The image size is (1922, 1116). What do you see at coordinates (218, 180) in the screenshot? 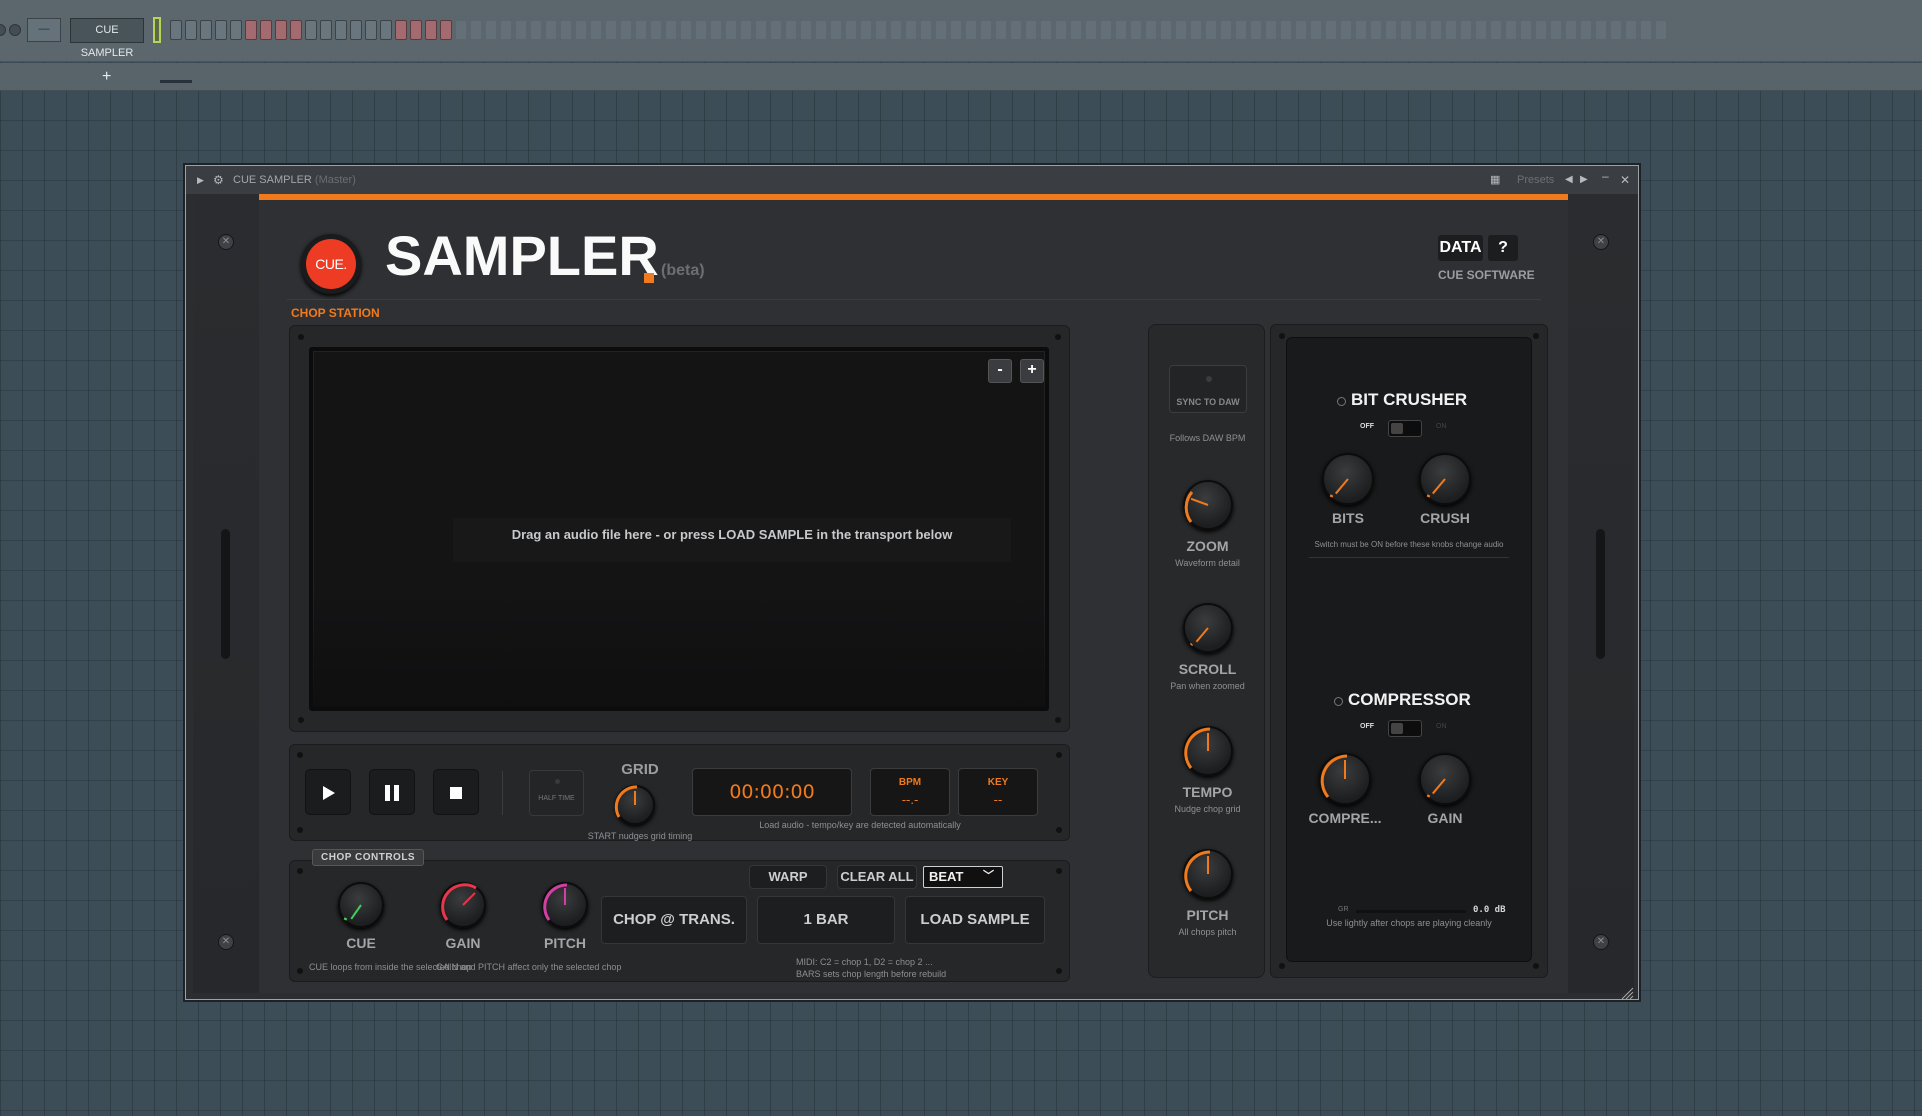
I see `gear-icon: ⚙` at bounding box center [218, 180].